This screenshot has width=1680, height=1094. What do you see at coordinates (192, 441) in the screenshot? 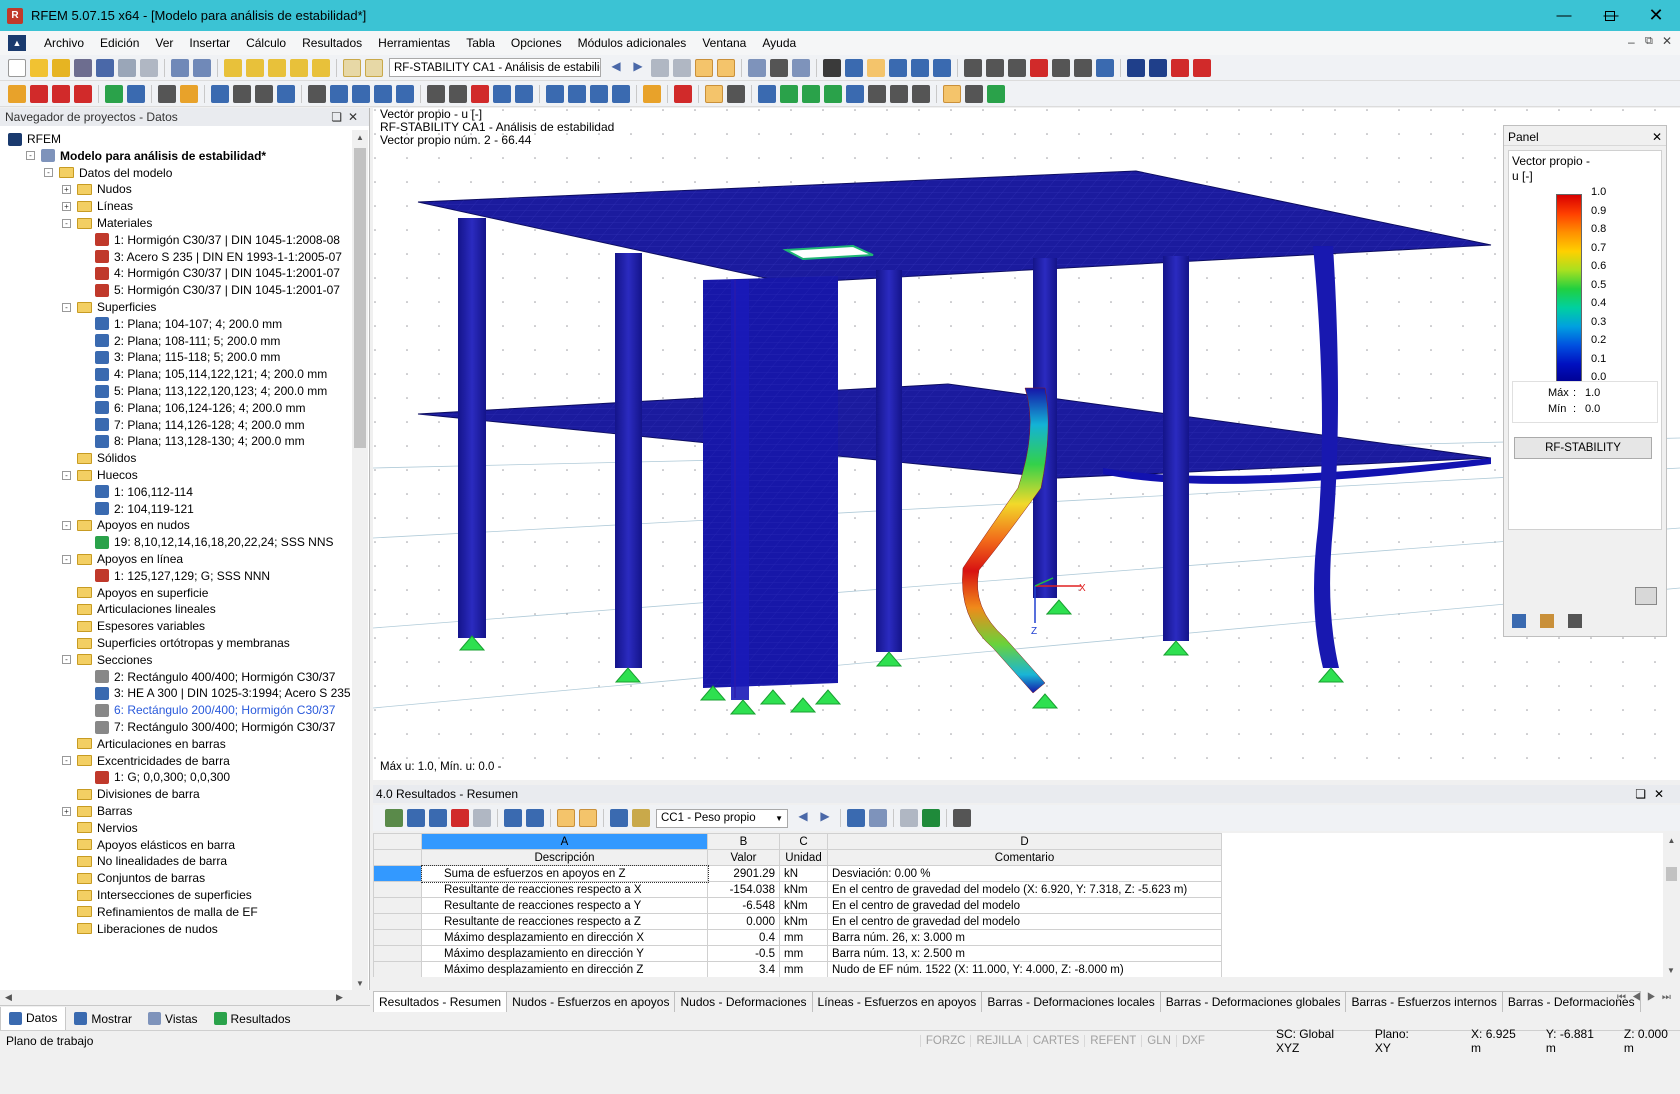
I see `tree-item: 8: Plana; 113,128-130; 4; 200.0 mm` at bounding box center [192, 441].